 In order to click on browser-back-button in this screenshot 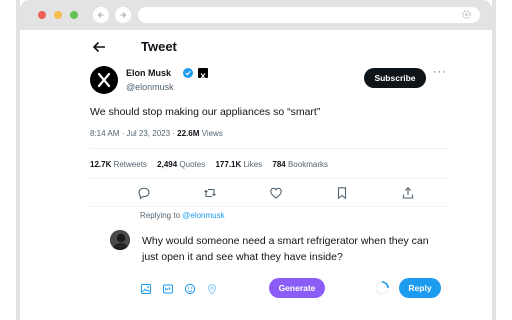, I will do `click(101, 15)`.